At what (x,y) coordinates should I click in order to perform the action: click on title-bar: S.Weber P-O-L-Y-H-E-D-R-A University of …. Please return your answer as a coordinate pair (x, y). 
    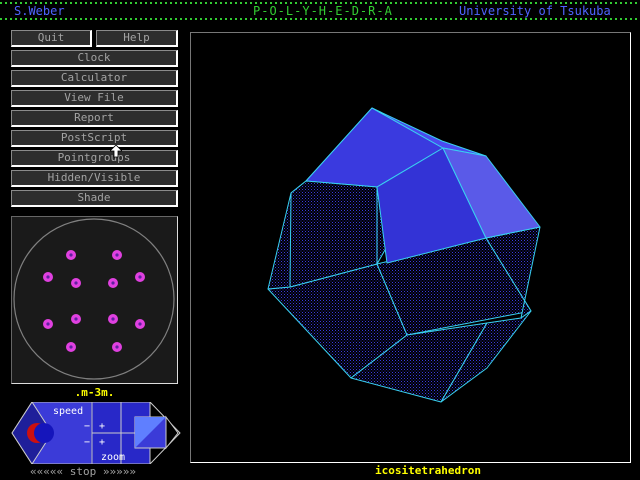
    Looking at the image, I should click on (320, 11).